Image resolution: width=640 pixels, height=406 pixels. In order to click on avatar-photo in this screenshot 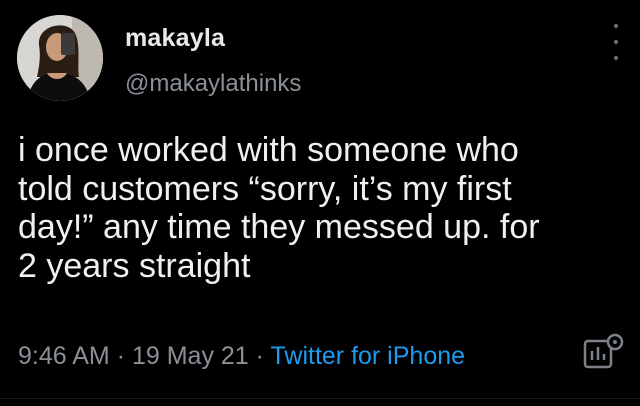, I will do `click(60, 58)`.